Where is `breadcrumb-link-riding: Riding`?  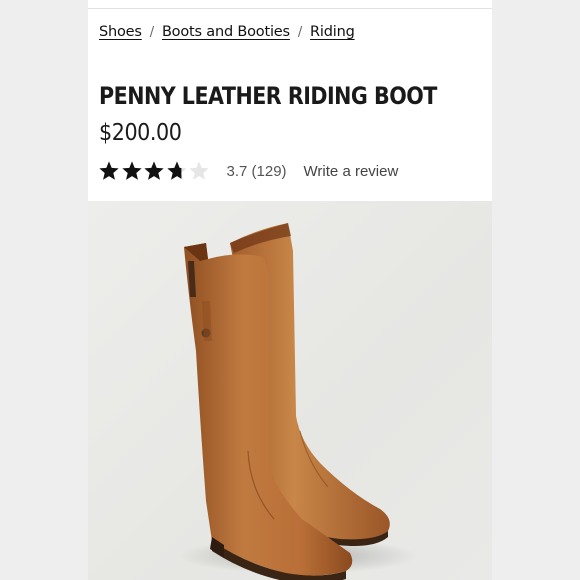 breadcrumb-link-riding: Riding is located at coordinates (332, 32).